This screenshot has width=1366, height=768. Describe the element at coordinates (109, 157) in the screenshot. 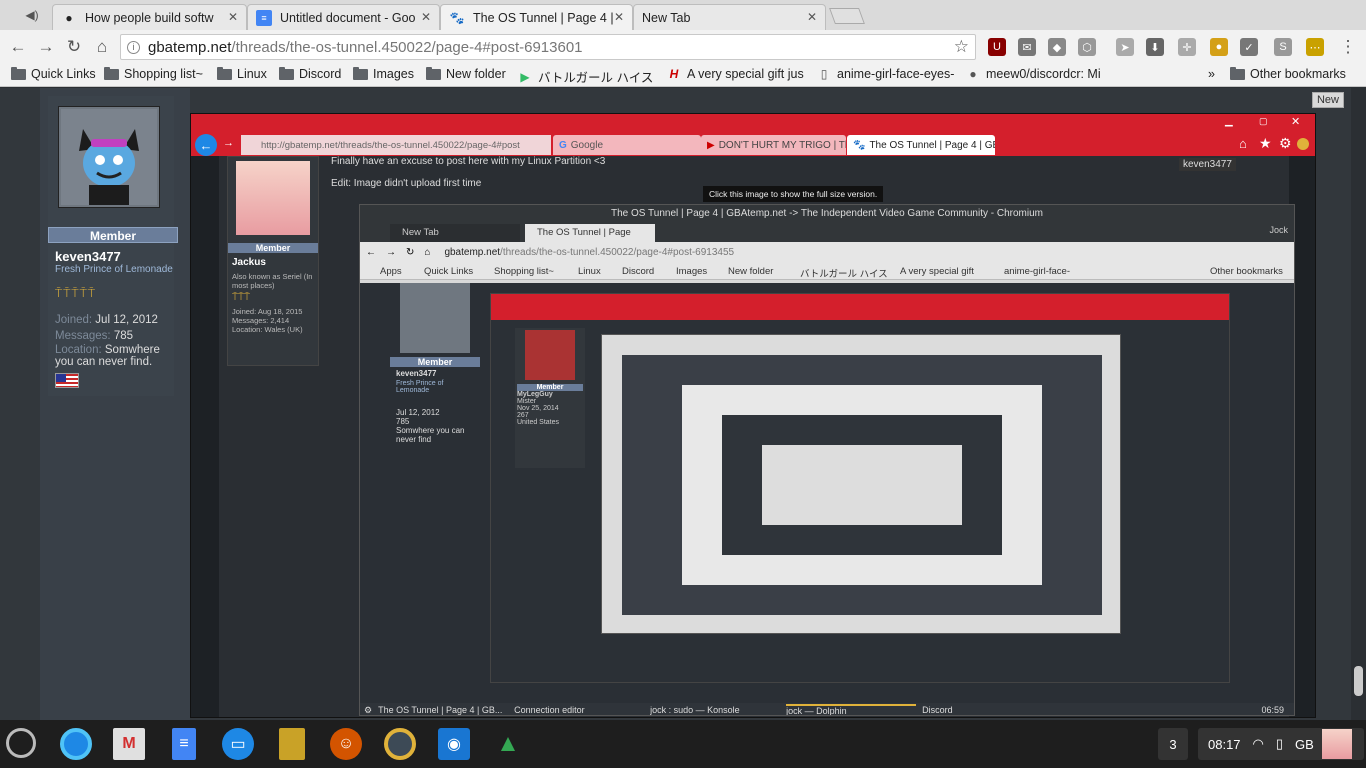

I see `avatar` at that location.